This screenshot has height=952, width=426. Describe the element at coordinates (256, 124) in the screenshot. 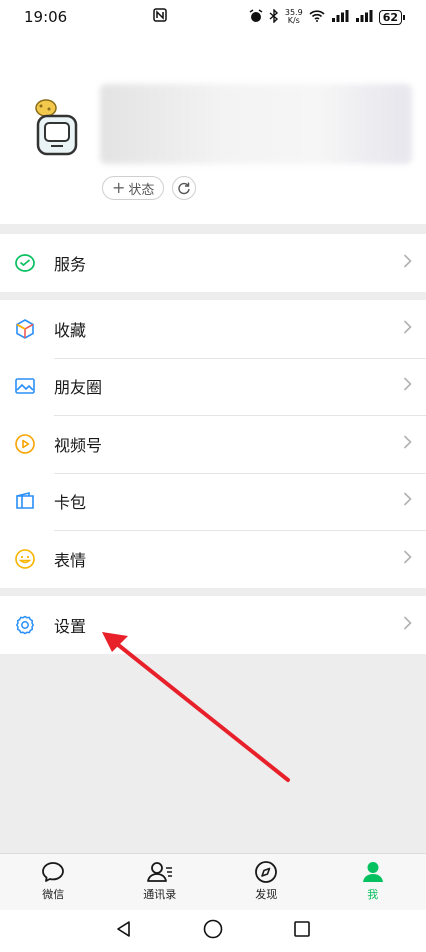

I see `profile-name-blurred` at that location.